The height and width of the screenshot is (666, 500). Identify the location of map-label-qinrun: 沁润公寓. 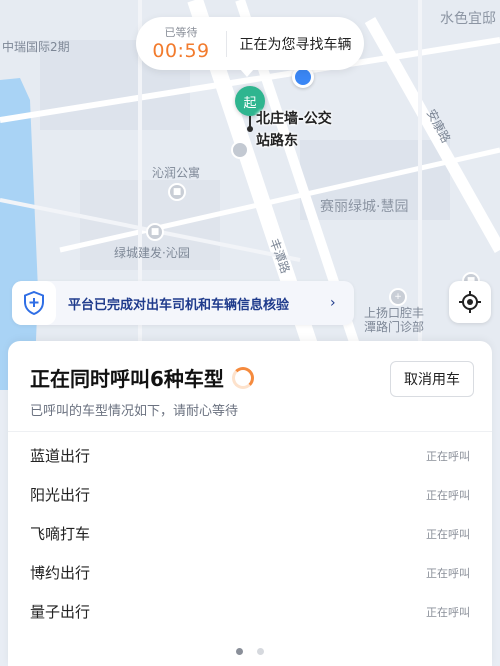
(176, 173).